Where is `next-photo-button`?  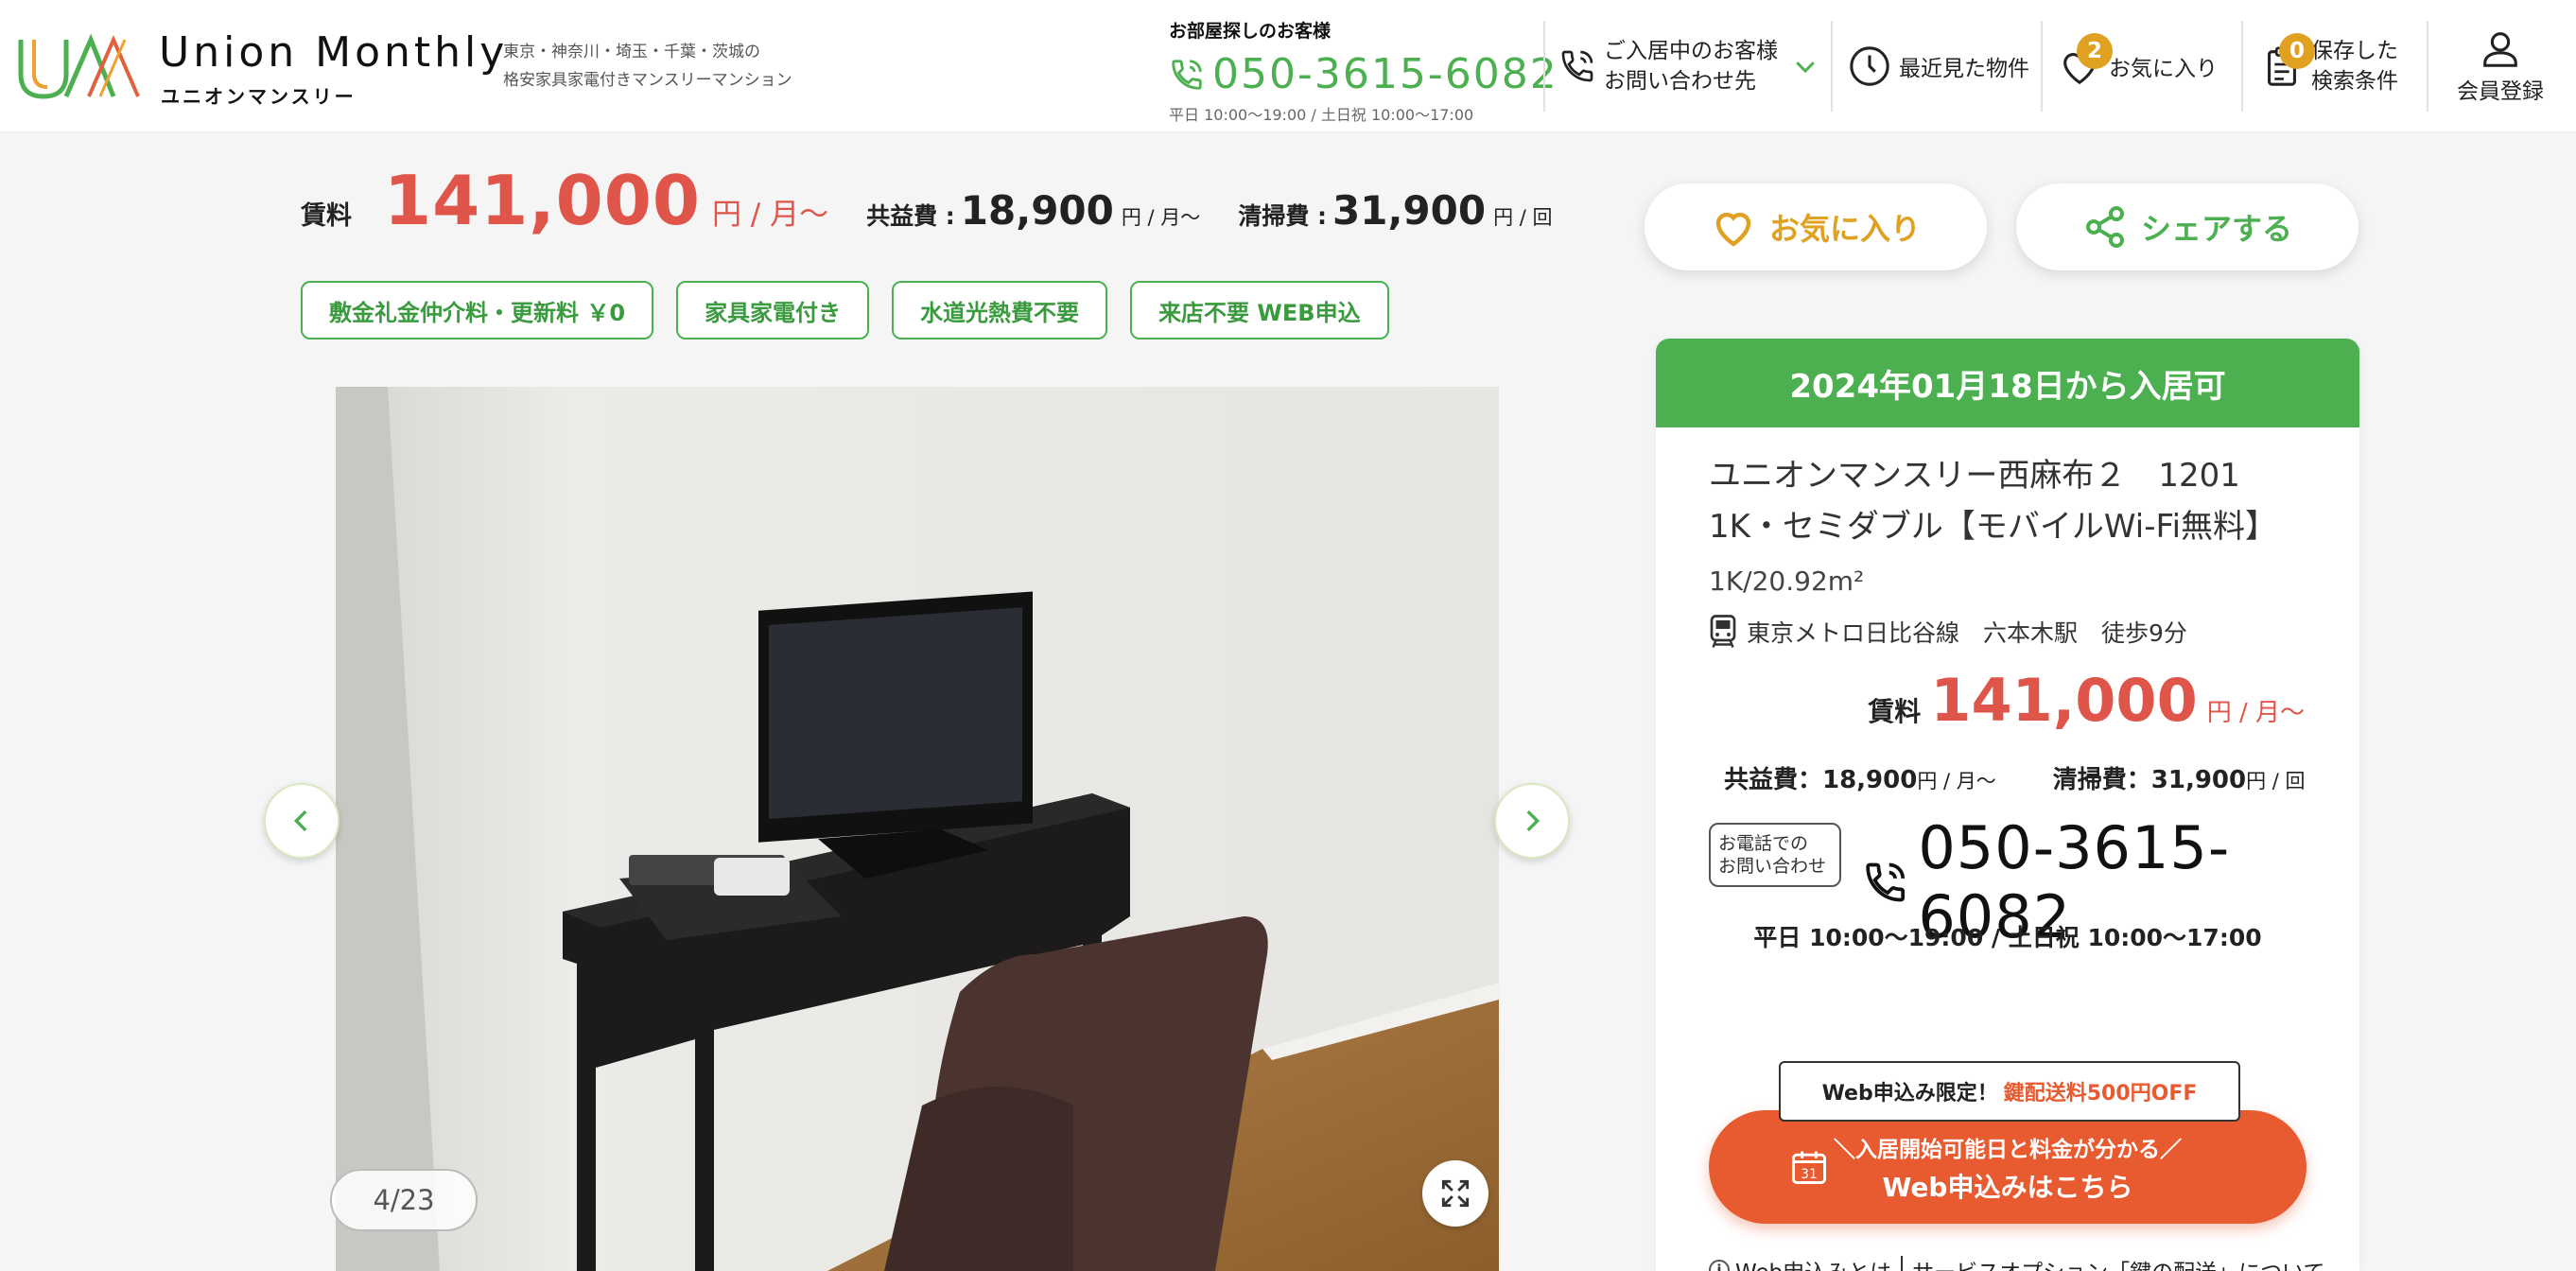 next-photo-button is located at coordinates (1532, 821).